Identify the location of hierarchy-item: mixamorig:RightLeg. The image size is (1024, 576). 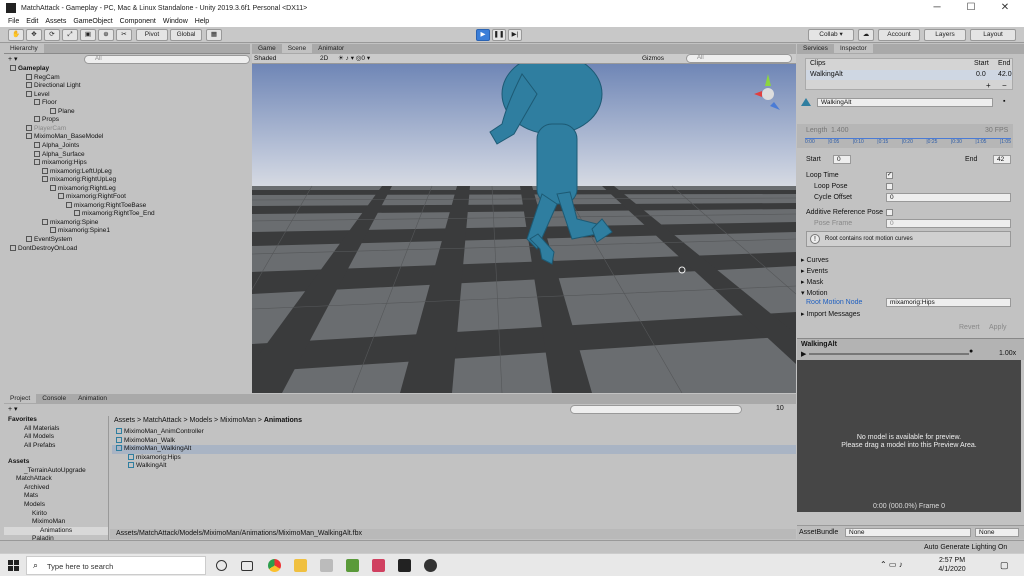
(129, 189).